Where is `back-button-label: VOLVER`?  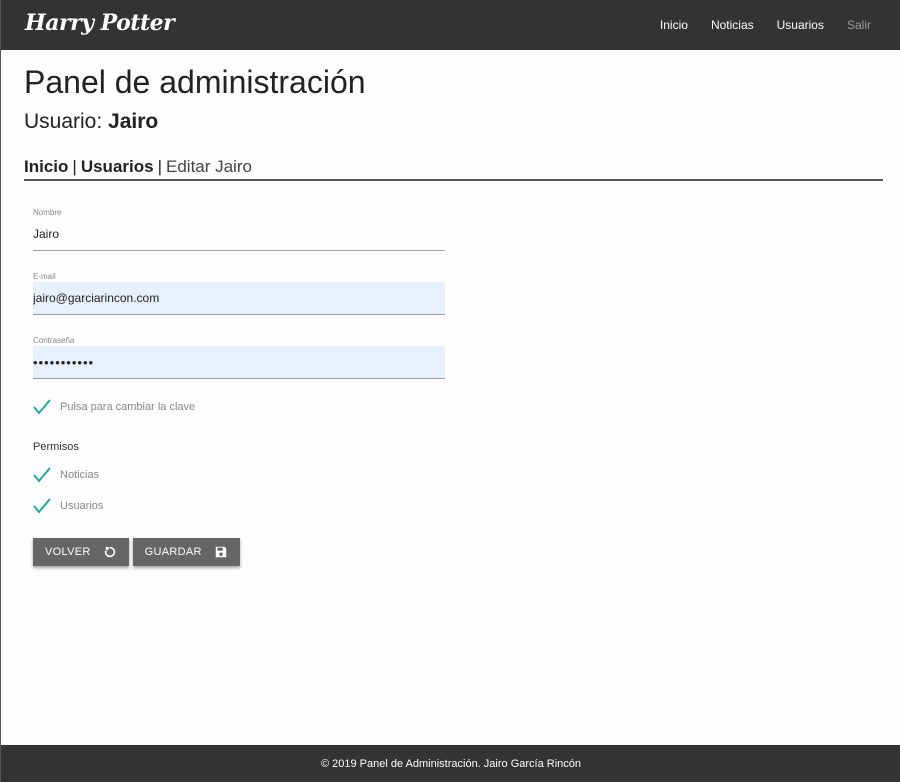 back-button-label: VOLVER is located at coordinates (68, 552).